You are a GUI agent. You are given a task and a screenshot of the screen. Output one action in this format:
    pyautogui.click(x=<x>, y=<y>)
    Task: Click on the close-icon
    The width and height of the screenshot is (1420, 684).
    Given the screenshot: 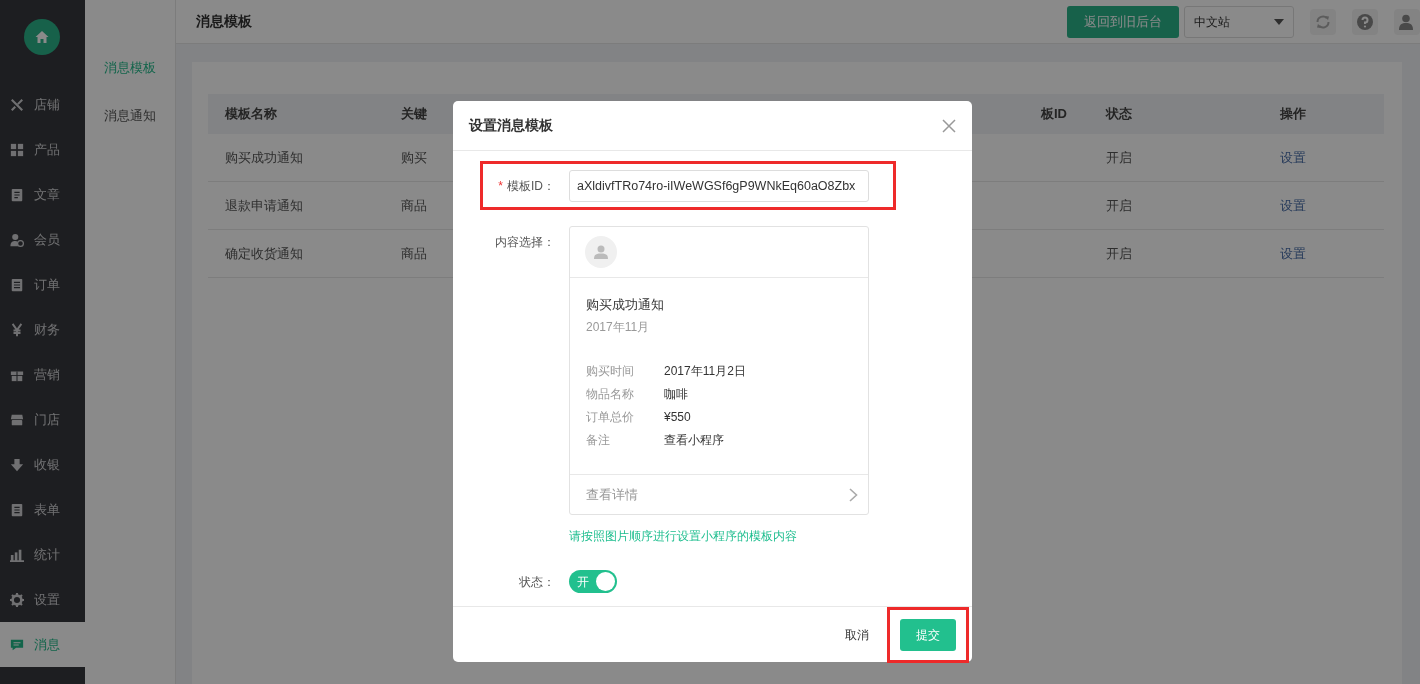 What is the action you would take?
    pyautogui.click(x=949, y=125)
    